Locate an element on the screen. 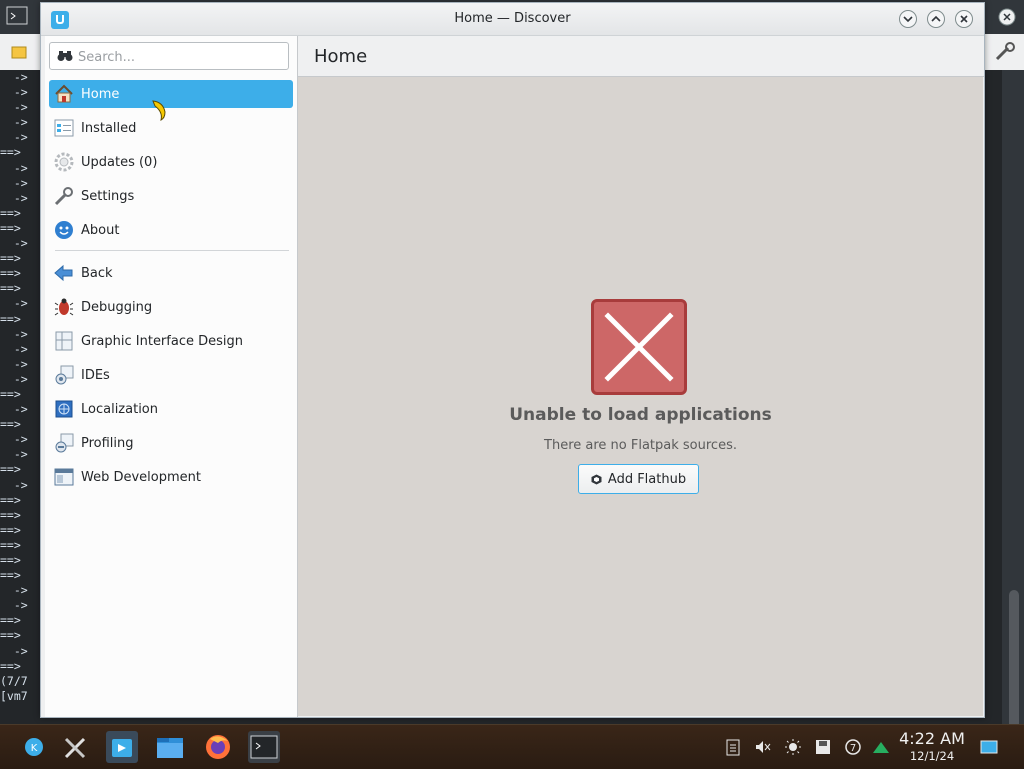 The image size is (1024, 769). application-launcher-icon: K is located at coordinates (34, 747).